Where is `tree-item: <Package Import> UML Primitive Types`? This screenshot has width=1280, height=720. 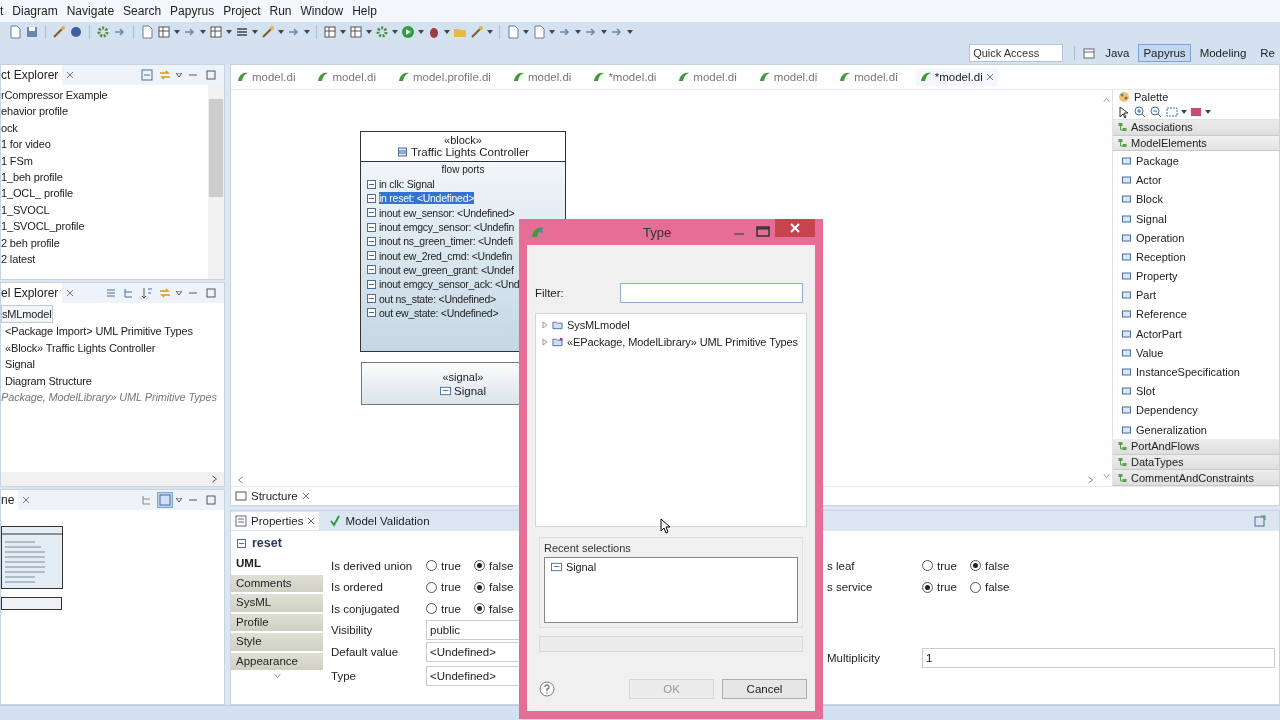 tree-item: <Package Import> UML Primitive Types is located at coordinates (112, 331).